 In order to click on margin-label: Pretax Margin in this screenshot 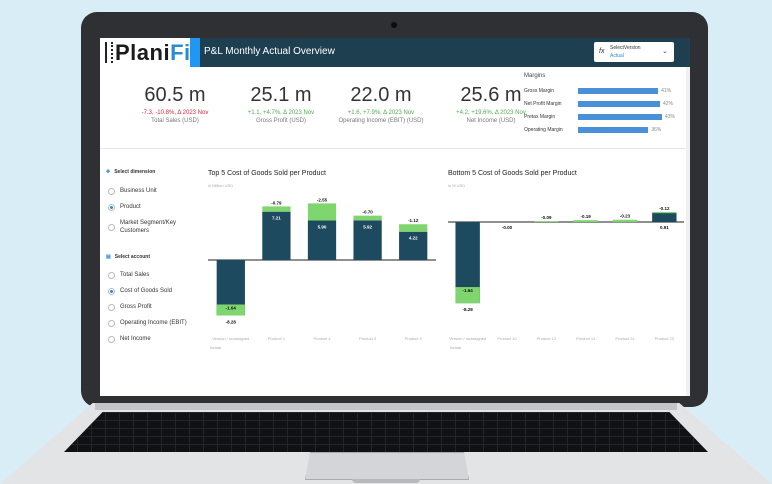, I will do `click(540, 117)`.